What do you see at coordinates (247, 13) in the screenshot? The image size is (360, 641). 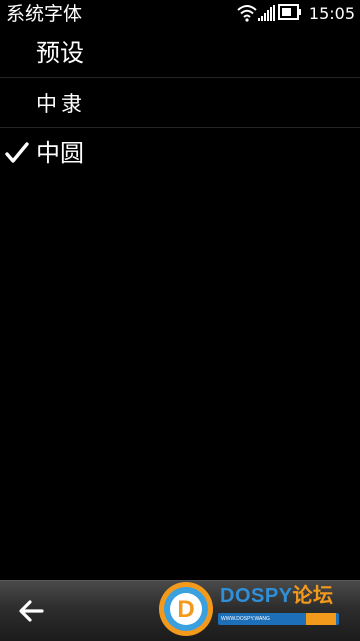 I see `wifi-icon` at bounding box center [247, 13].